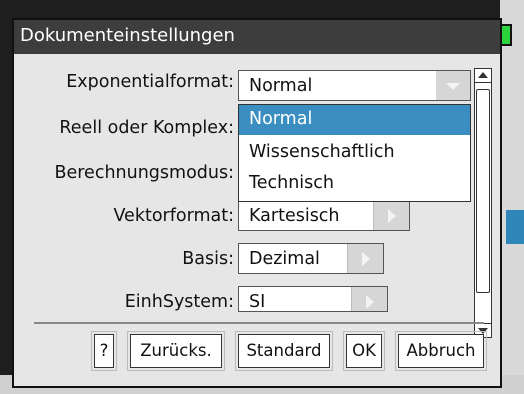  I want to click on option-technisch: Technisch, so click(354, 184).